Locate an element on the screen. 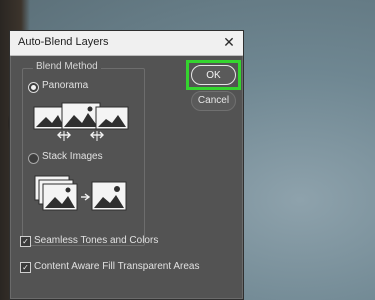 The height and width of the screenshot is (300, 375). dialog-title: Auto-Blend Layers is located at coordinates (63, 42).